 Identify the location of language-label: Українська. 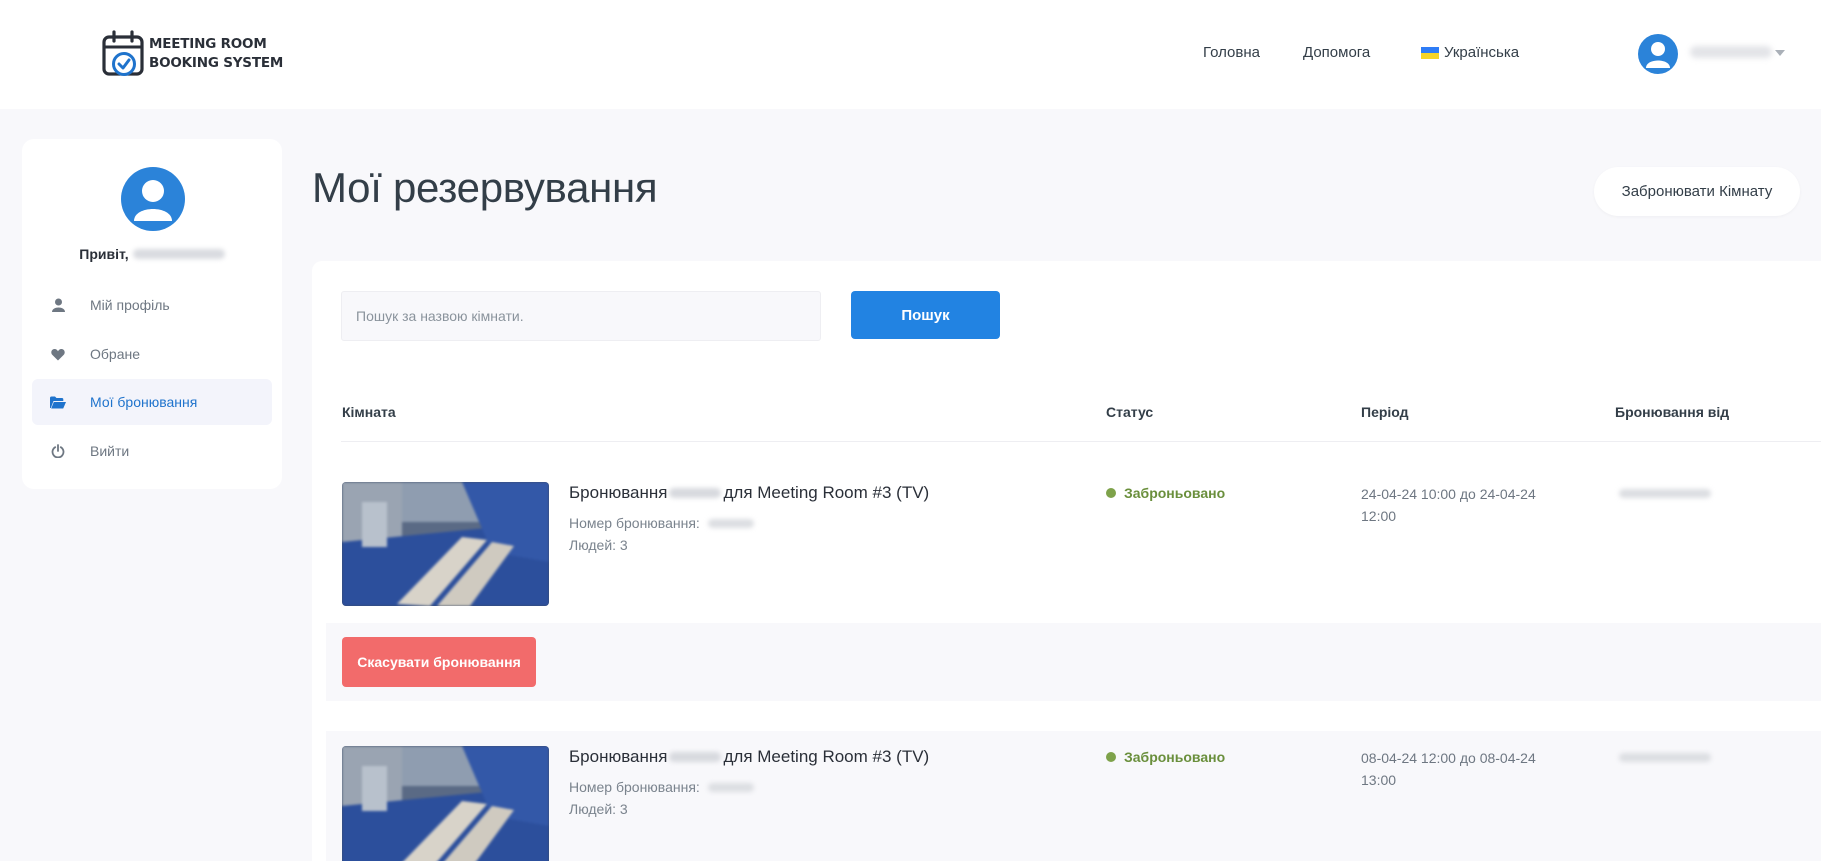
(1482, 52).